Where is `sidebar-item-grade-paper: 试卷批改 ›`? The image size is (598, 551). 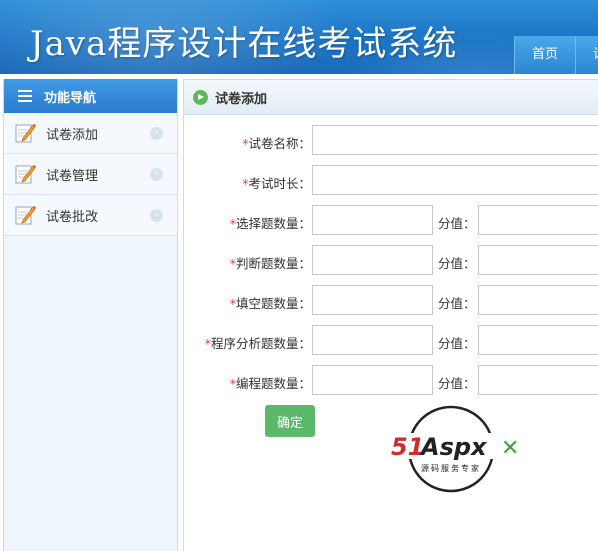 sidebar-item-grade-paper: 试卷批改 › is located at coordinates (90, 215).